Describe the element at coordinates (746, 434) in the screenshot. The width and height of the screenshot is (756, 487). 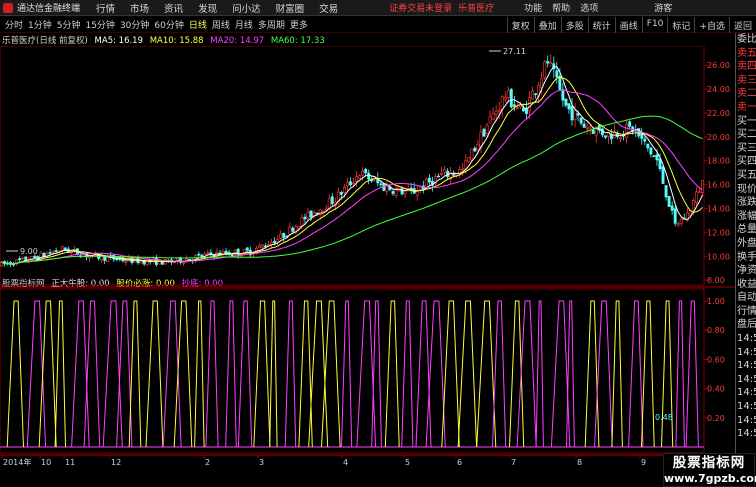
I see `tick-row-label: 14:50` at that location.